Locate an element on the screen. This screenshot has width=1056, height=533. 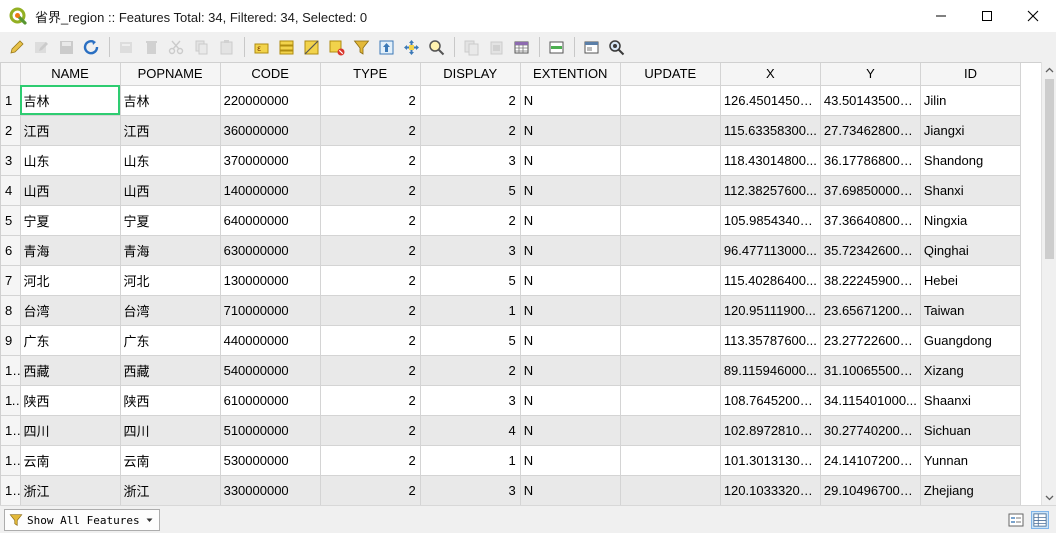
cell-name: 青海 is located at coordinates (70, 250).